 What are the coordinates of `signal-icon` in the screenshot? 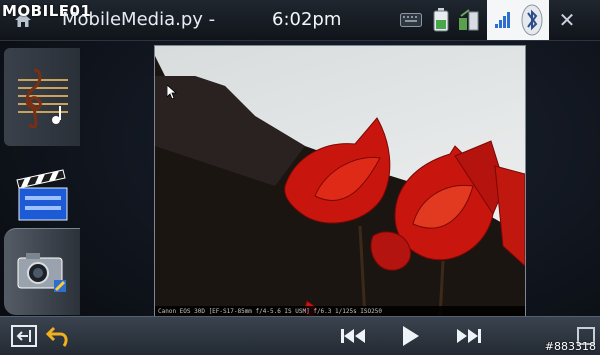 It's located at (519, 20).